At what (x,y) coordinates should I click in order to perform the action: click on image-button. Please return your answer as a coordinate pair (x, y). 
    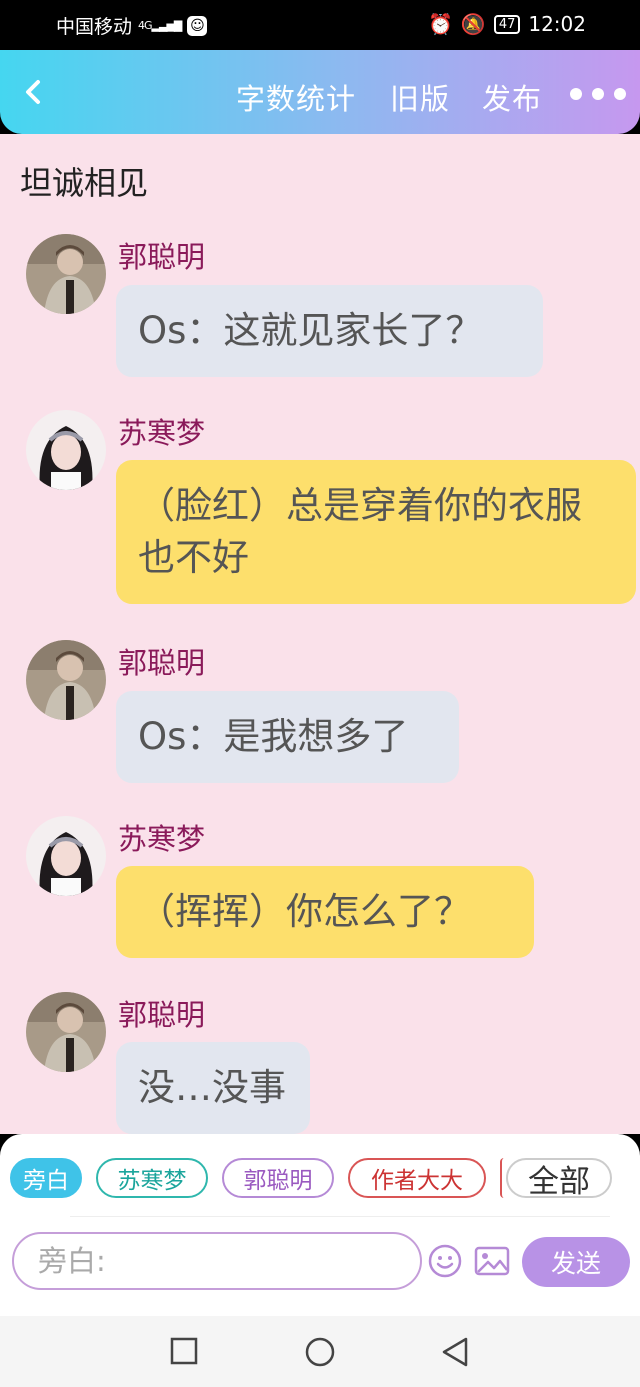
    Looking at the image, I should click on (492, 1263).